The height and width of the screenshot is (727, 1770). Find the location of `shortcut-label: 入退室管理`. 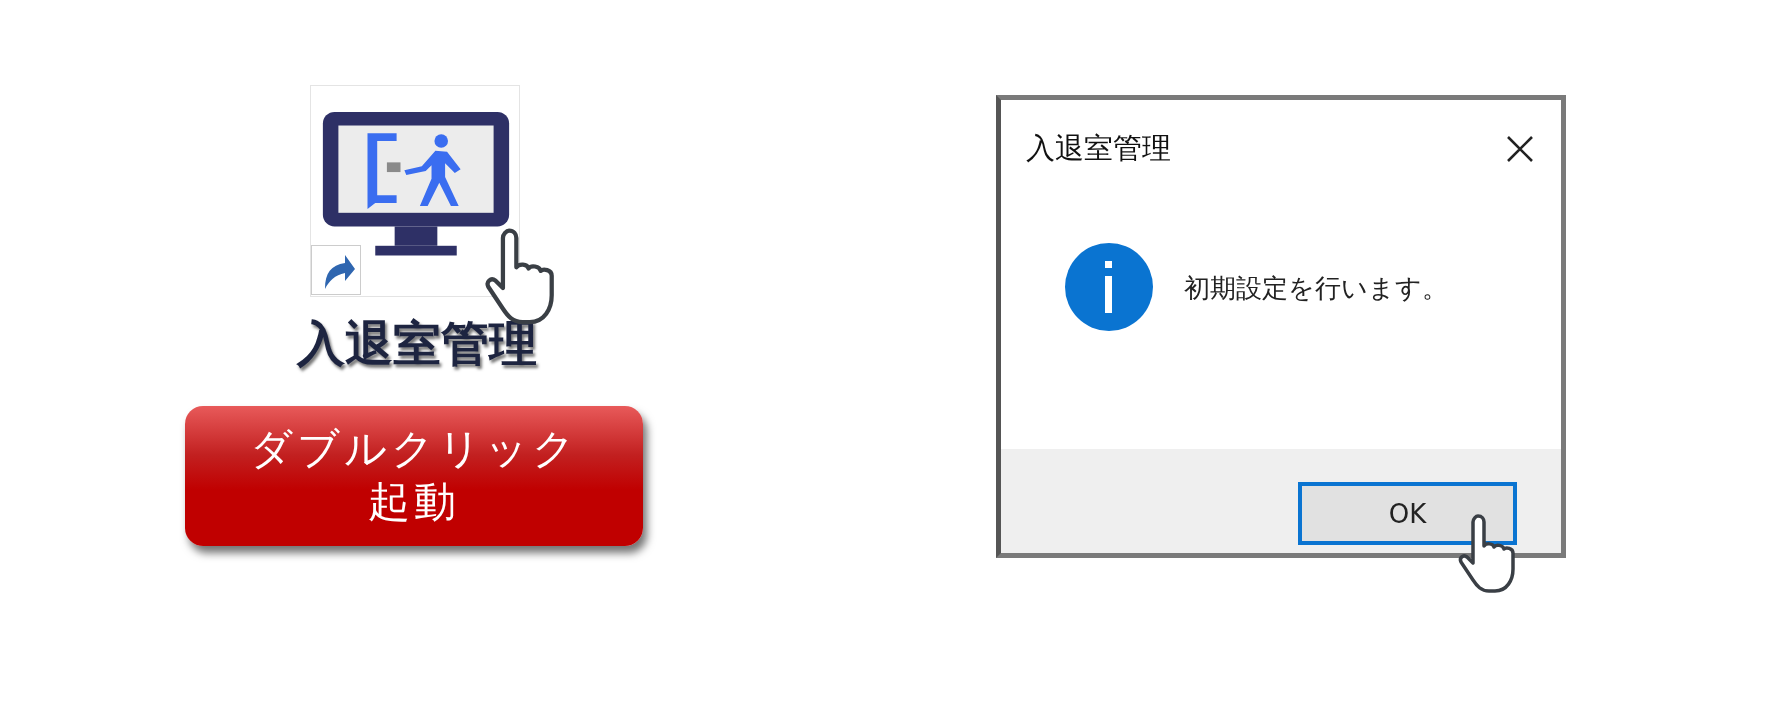

shortcut-label: 入退室管理 is located at coordinates (414, 343).